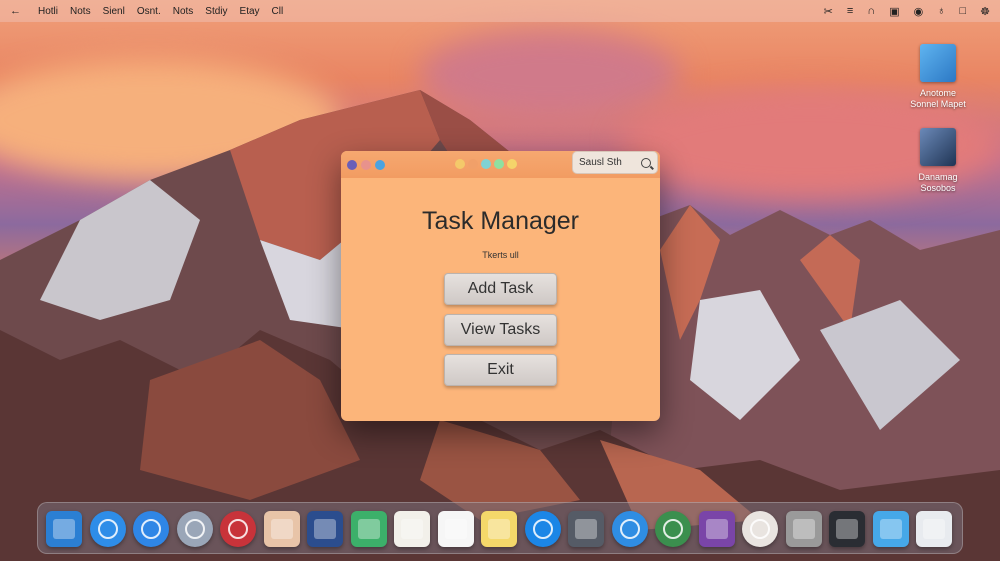  What do you see at coordinates (380, 164) in the screenshot?
I see `zoom-button` at bounding box center [380, 164].